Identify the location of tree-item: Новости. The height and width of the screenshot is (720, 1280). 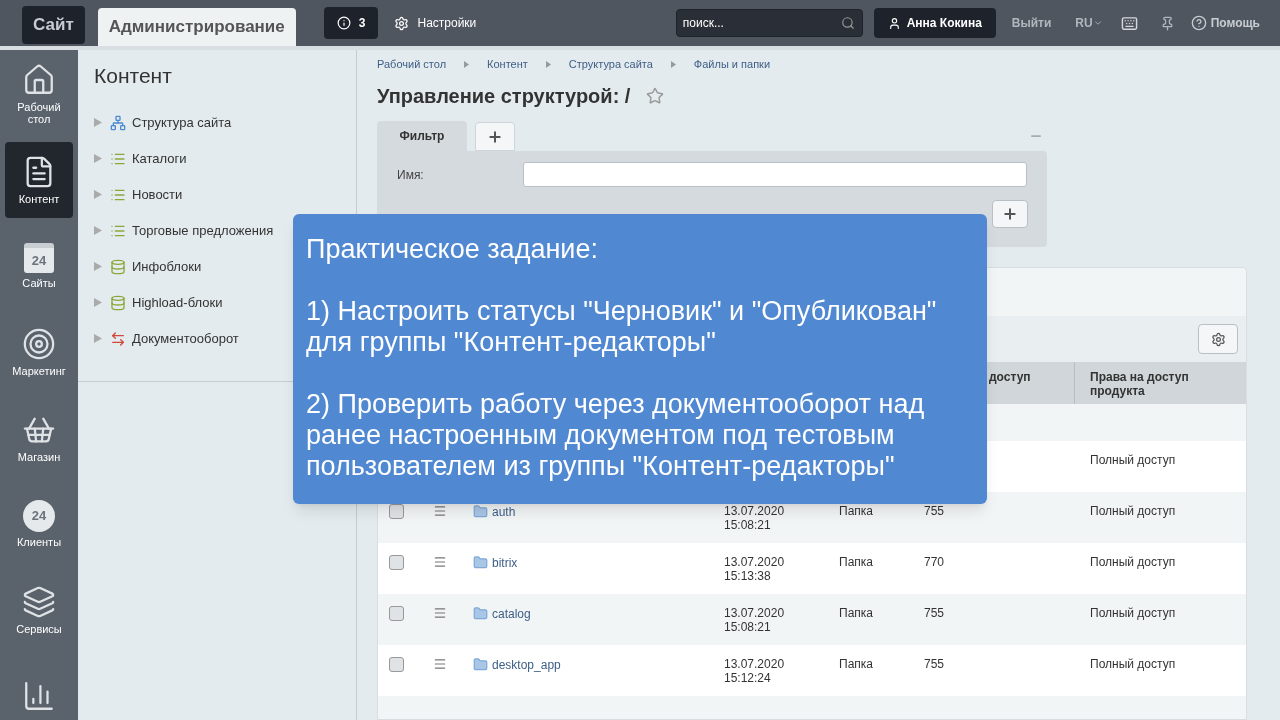
(225, 194).